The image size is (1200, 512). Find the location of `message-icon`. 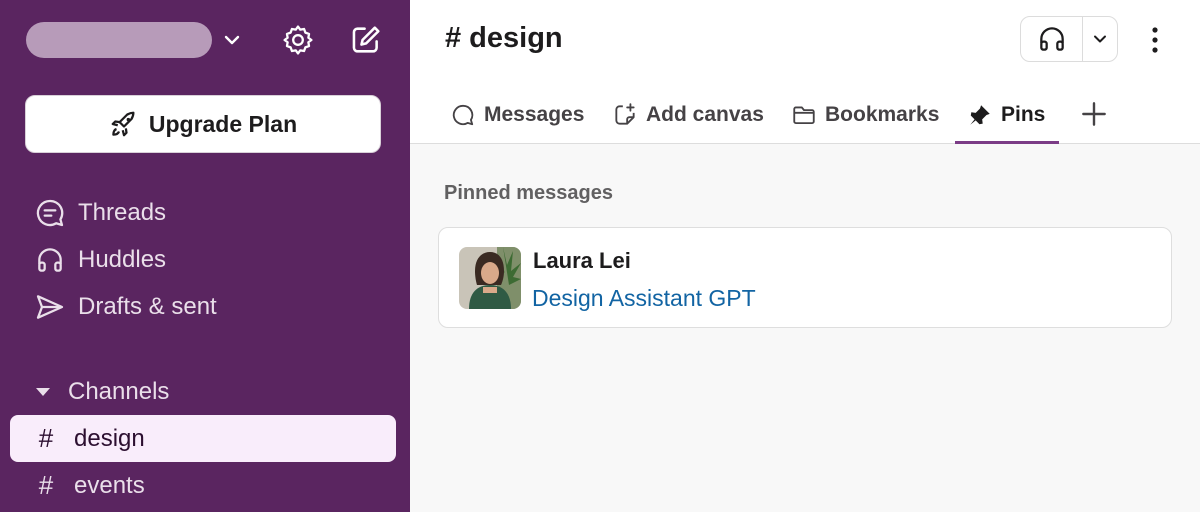

message-icon is located at coordinates (463, 115).